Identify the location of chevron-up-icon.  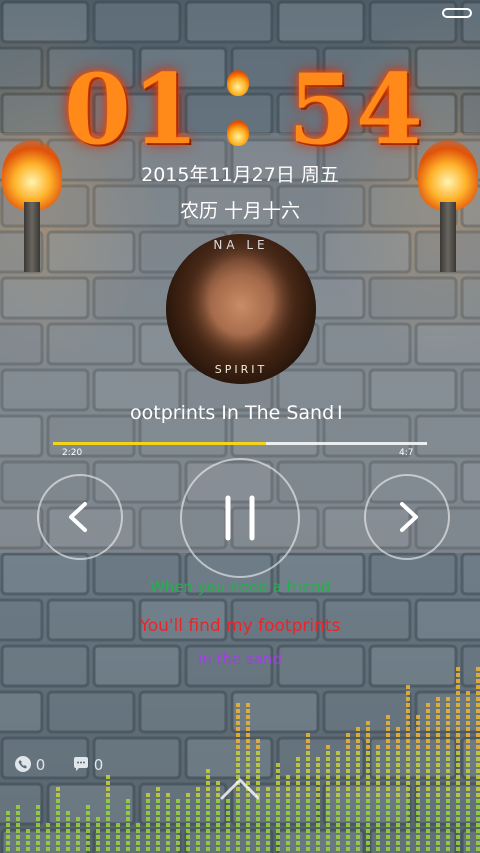
(240, 788).